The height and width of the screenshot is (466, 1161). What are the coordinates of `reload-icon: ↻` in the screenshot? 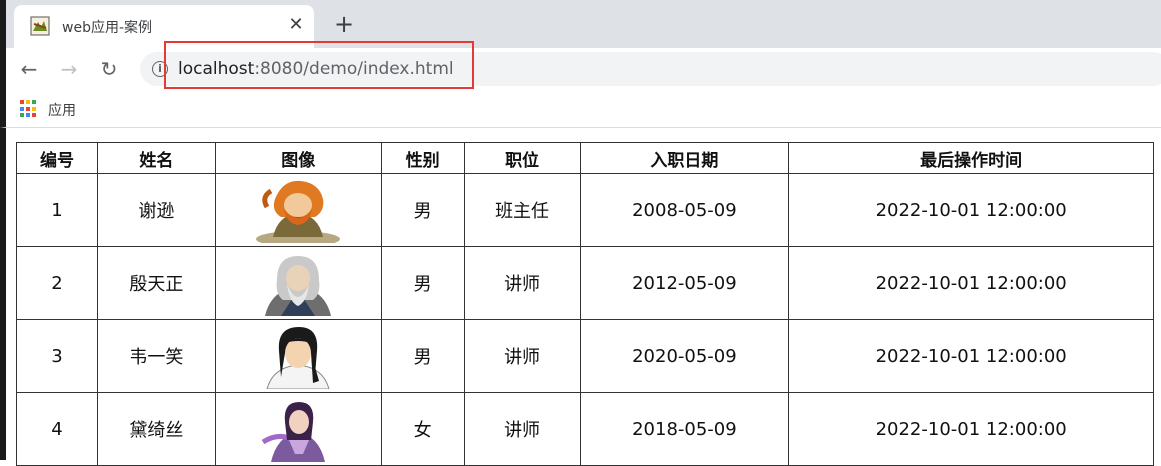 It's located at (109, 69).